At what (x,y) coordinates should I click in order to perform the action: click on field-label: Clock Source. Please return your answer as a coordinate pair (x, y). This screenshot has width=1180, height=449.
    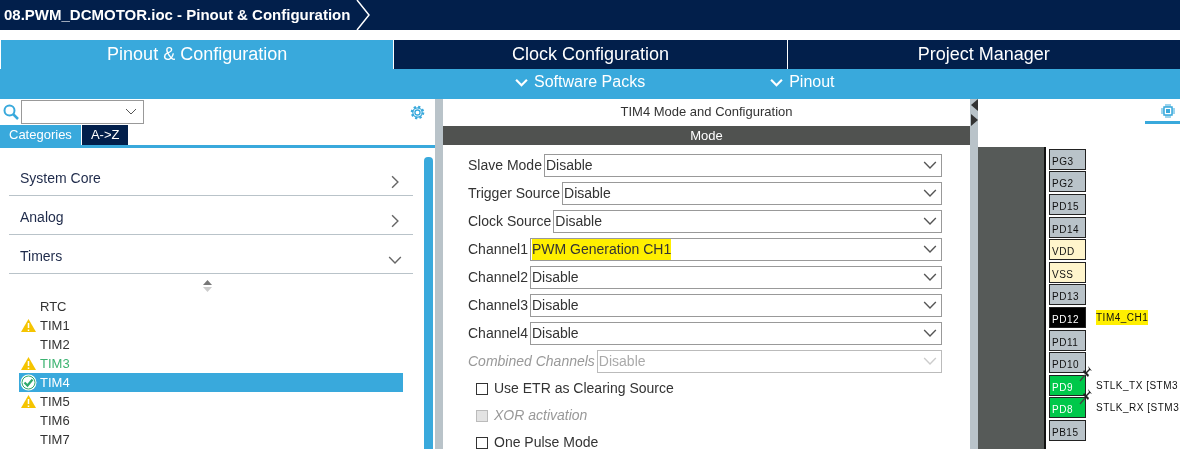
    Looking at the image, I should click on (510, 221).